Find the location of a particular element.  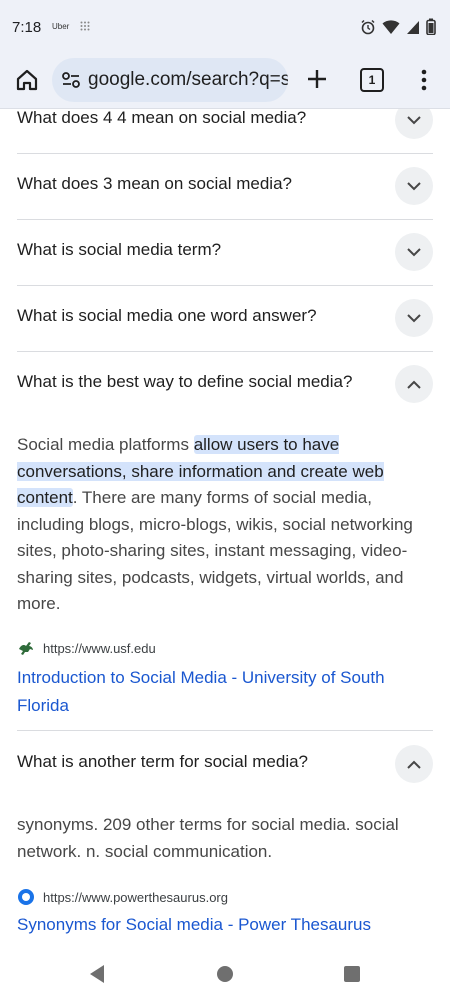

menu-icon is located at coordinates (424, 80).